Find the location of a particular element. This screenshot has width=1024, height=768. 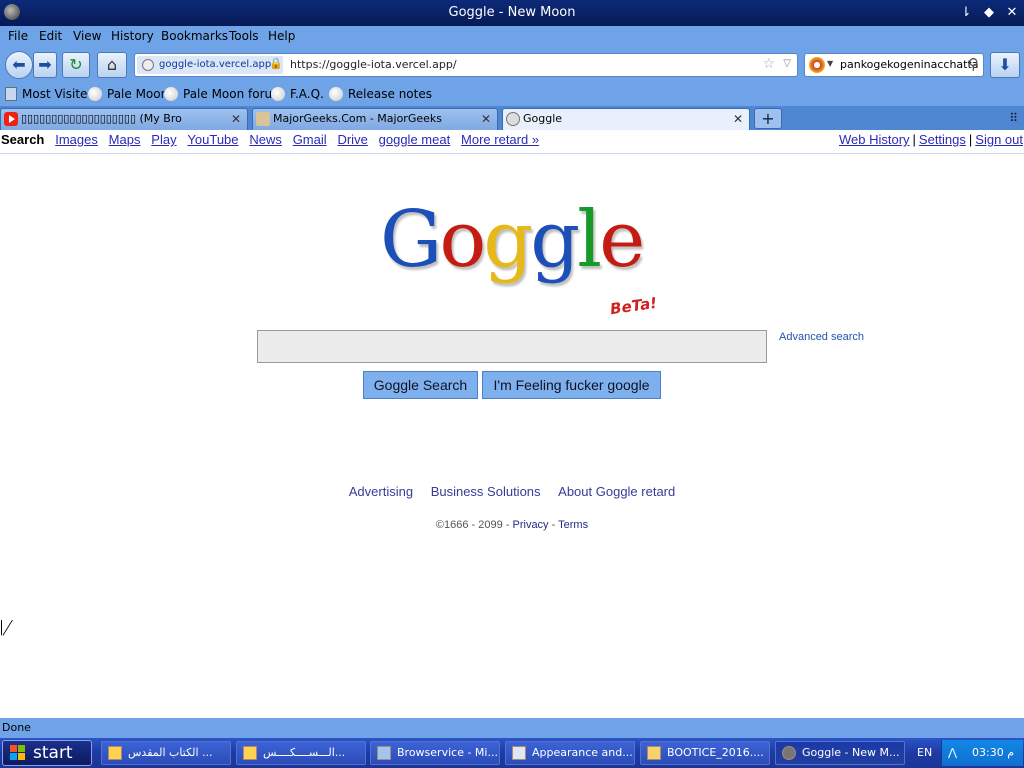

bookmark-pale-moon: Pale Moon is located at coordinates (128, 94).